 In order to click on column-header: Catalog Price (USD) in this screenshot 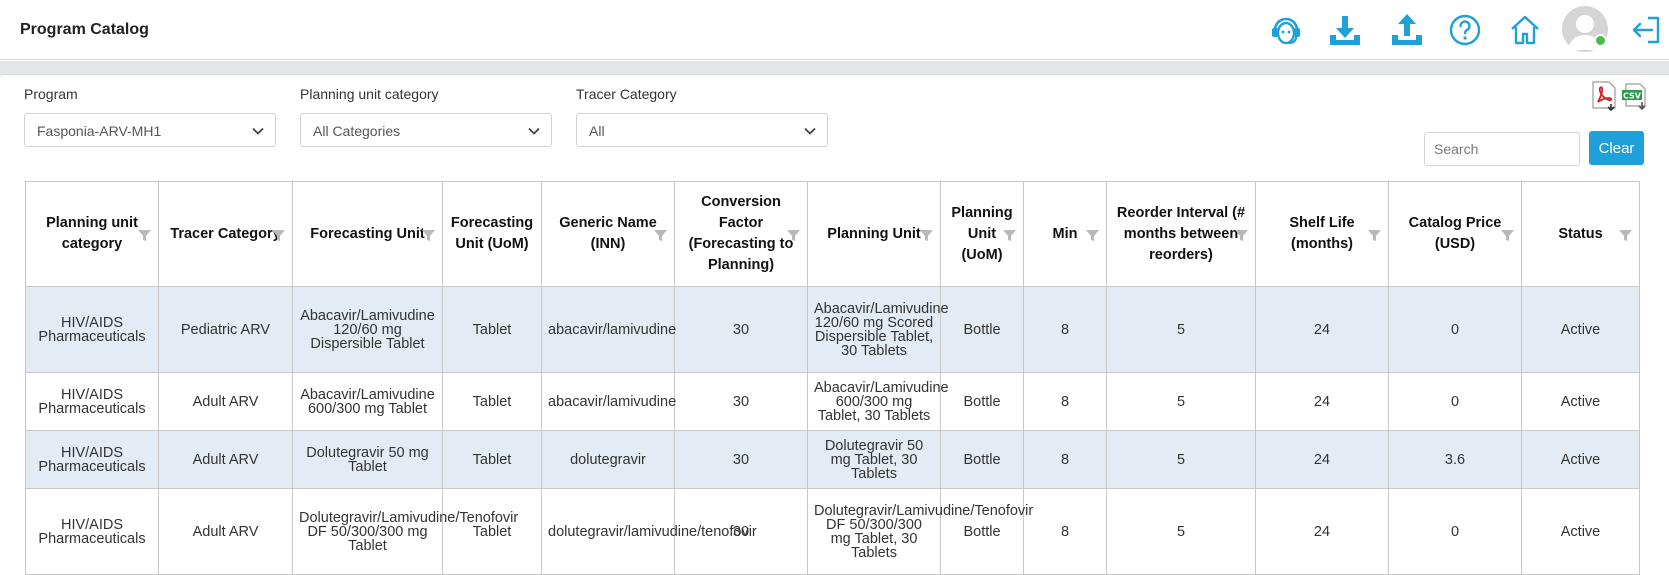, I will do `click(1455, 234)`.